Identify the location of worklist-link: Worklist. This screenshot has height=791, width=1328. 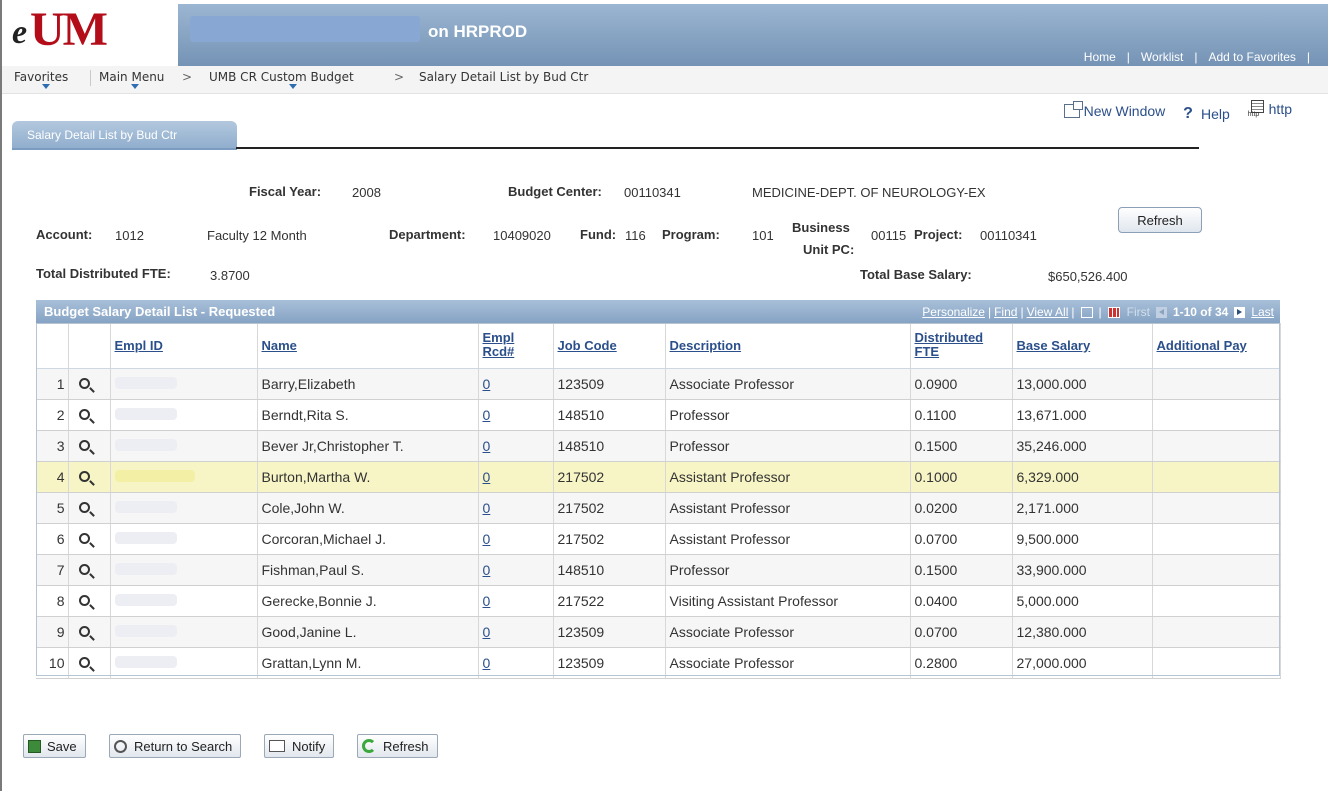
(1162, 57).